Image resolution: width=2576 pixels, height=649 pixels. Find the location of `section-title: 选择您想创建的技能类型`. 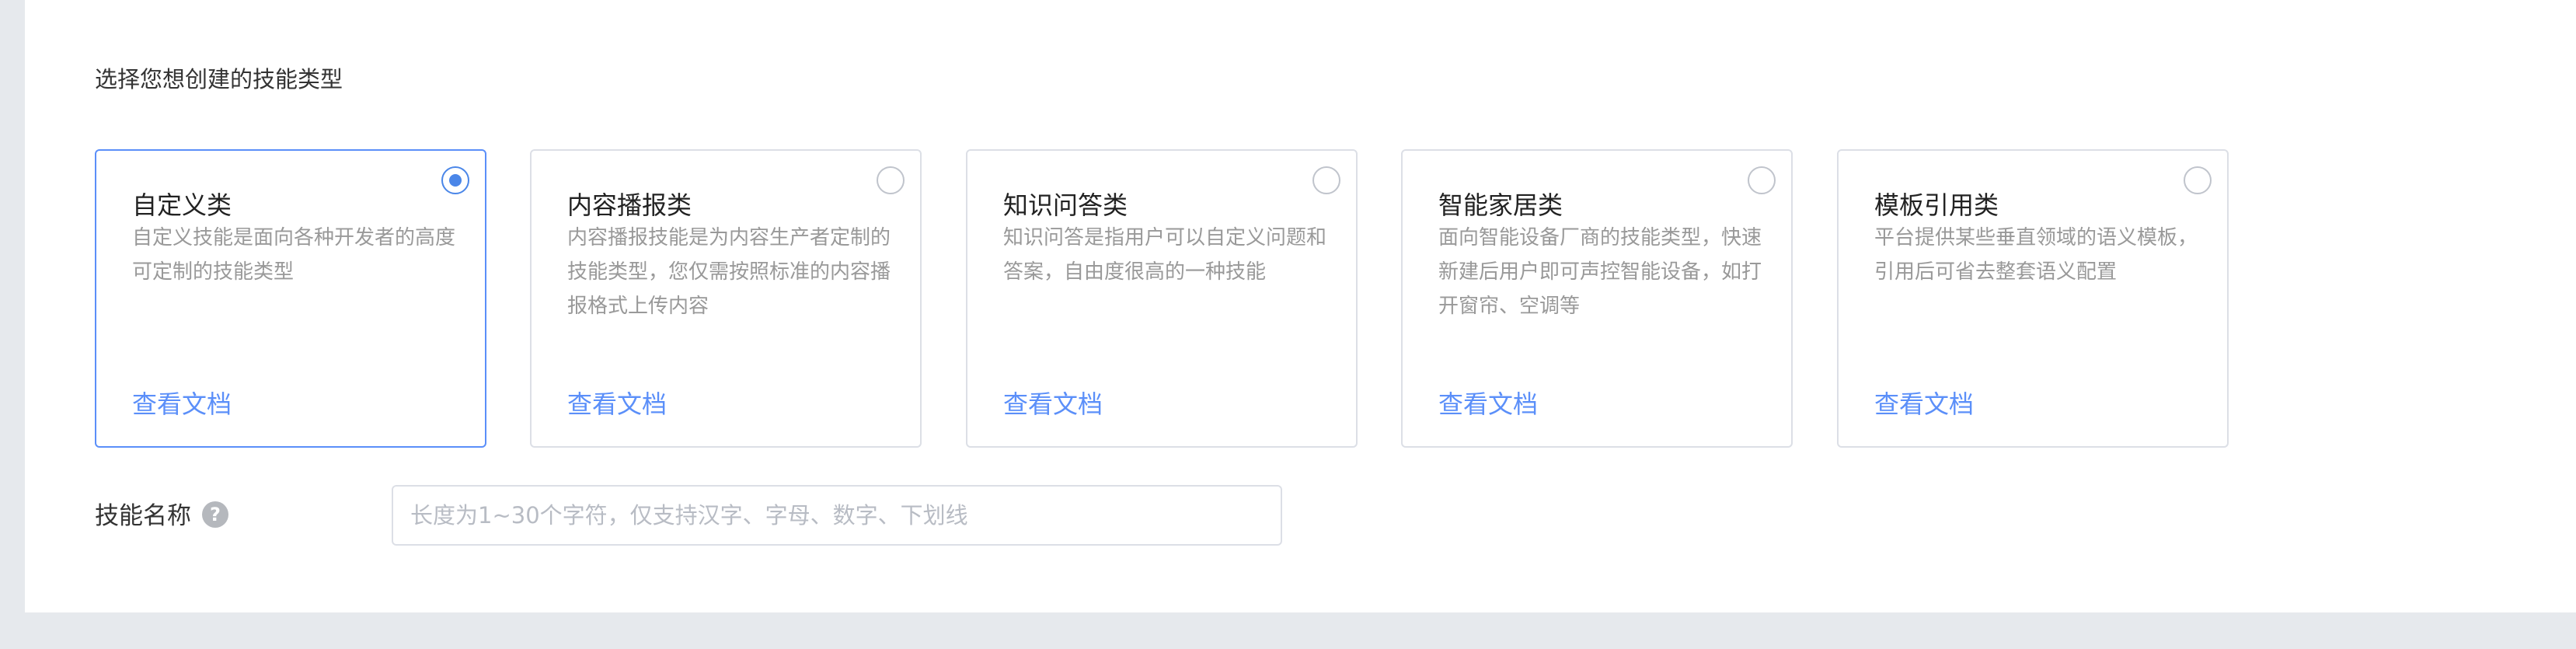

section-title: 选择您想创建的技能类型 is located at coordinates (219, 79).